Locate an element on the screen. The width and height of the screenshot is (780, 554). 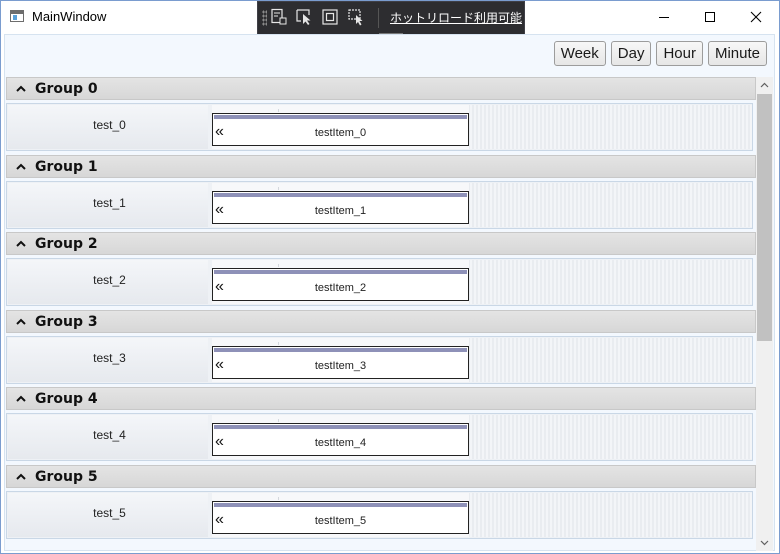
hot-reload-link: ホットリロード利用可能 is located at coordinates (456, 17).